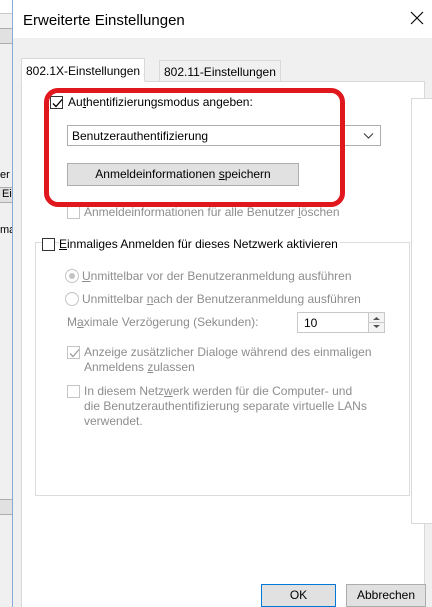 Image resolution: width=432 pixels, height=607 pixels. Describe the element at coordinates (298, 595) in the screenshot. I see `ok-button: OK` at that location.